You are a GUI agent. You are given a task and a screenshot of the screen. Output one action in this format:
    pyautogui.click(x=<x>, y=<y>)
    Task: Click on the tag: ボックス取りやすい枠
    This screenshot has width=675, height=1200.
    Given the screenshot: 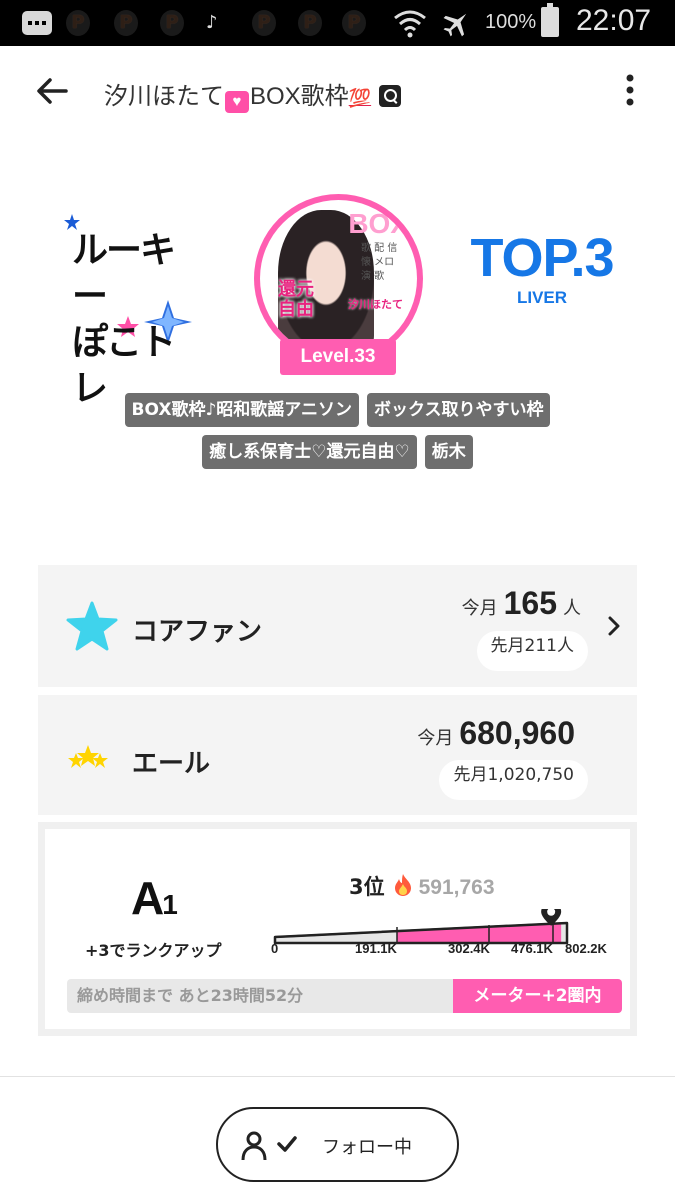 What is the action you would take?
    pyautogui.click(x=458, y=410)
    